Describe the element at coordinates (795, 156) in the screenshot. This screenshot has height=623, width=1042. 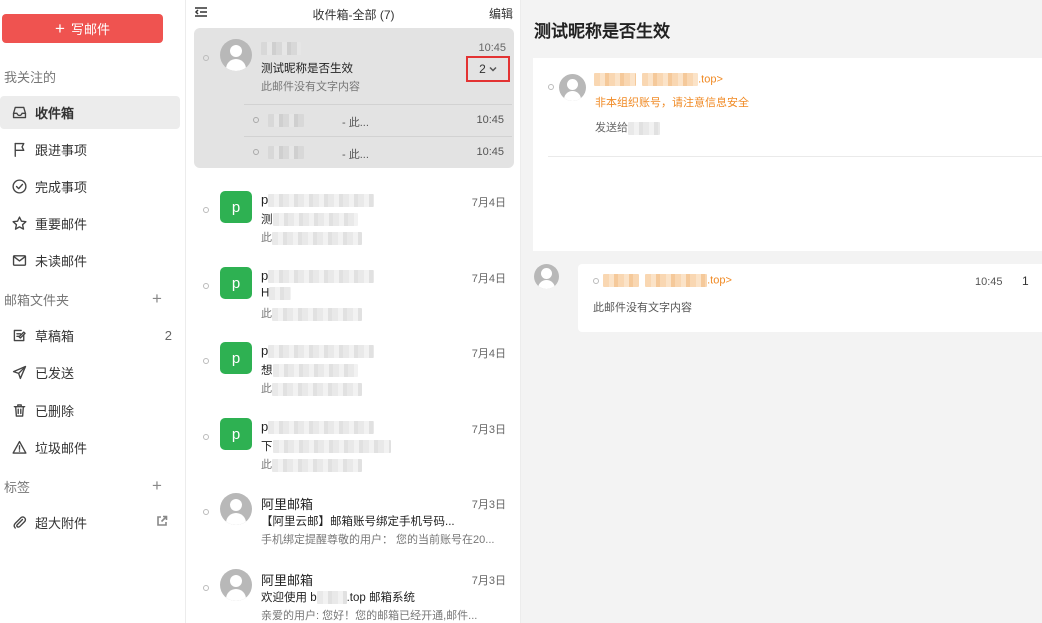
I see `divider` at that location.